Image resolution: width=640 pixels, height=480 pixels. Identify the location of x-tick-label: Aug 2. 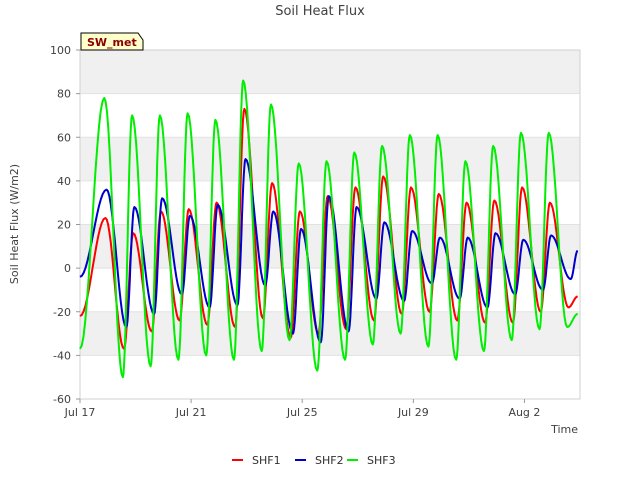
(524, 412).